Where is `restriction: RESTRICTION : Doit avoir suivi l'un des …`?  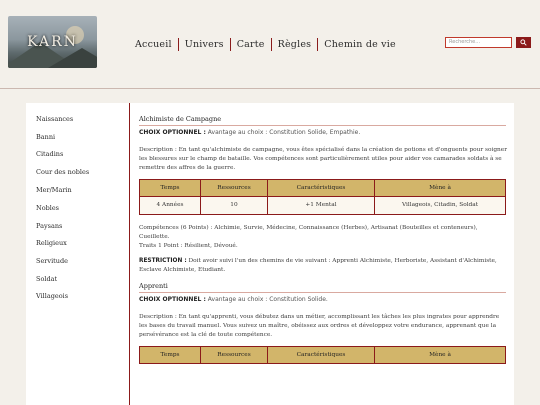 restriction: RESTRICTION : Doit avoir suivi l'un des … is located at coordinates (323, 266).